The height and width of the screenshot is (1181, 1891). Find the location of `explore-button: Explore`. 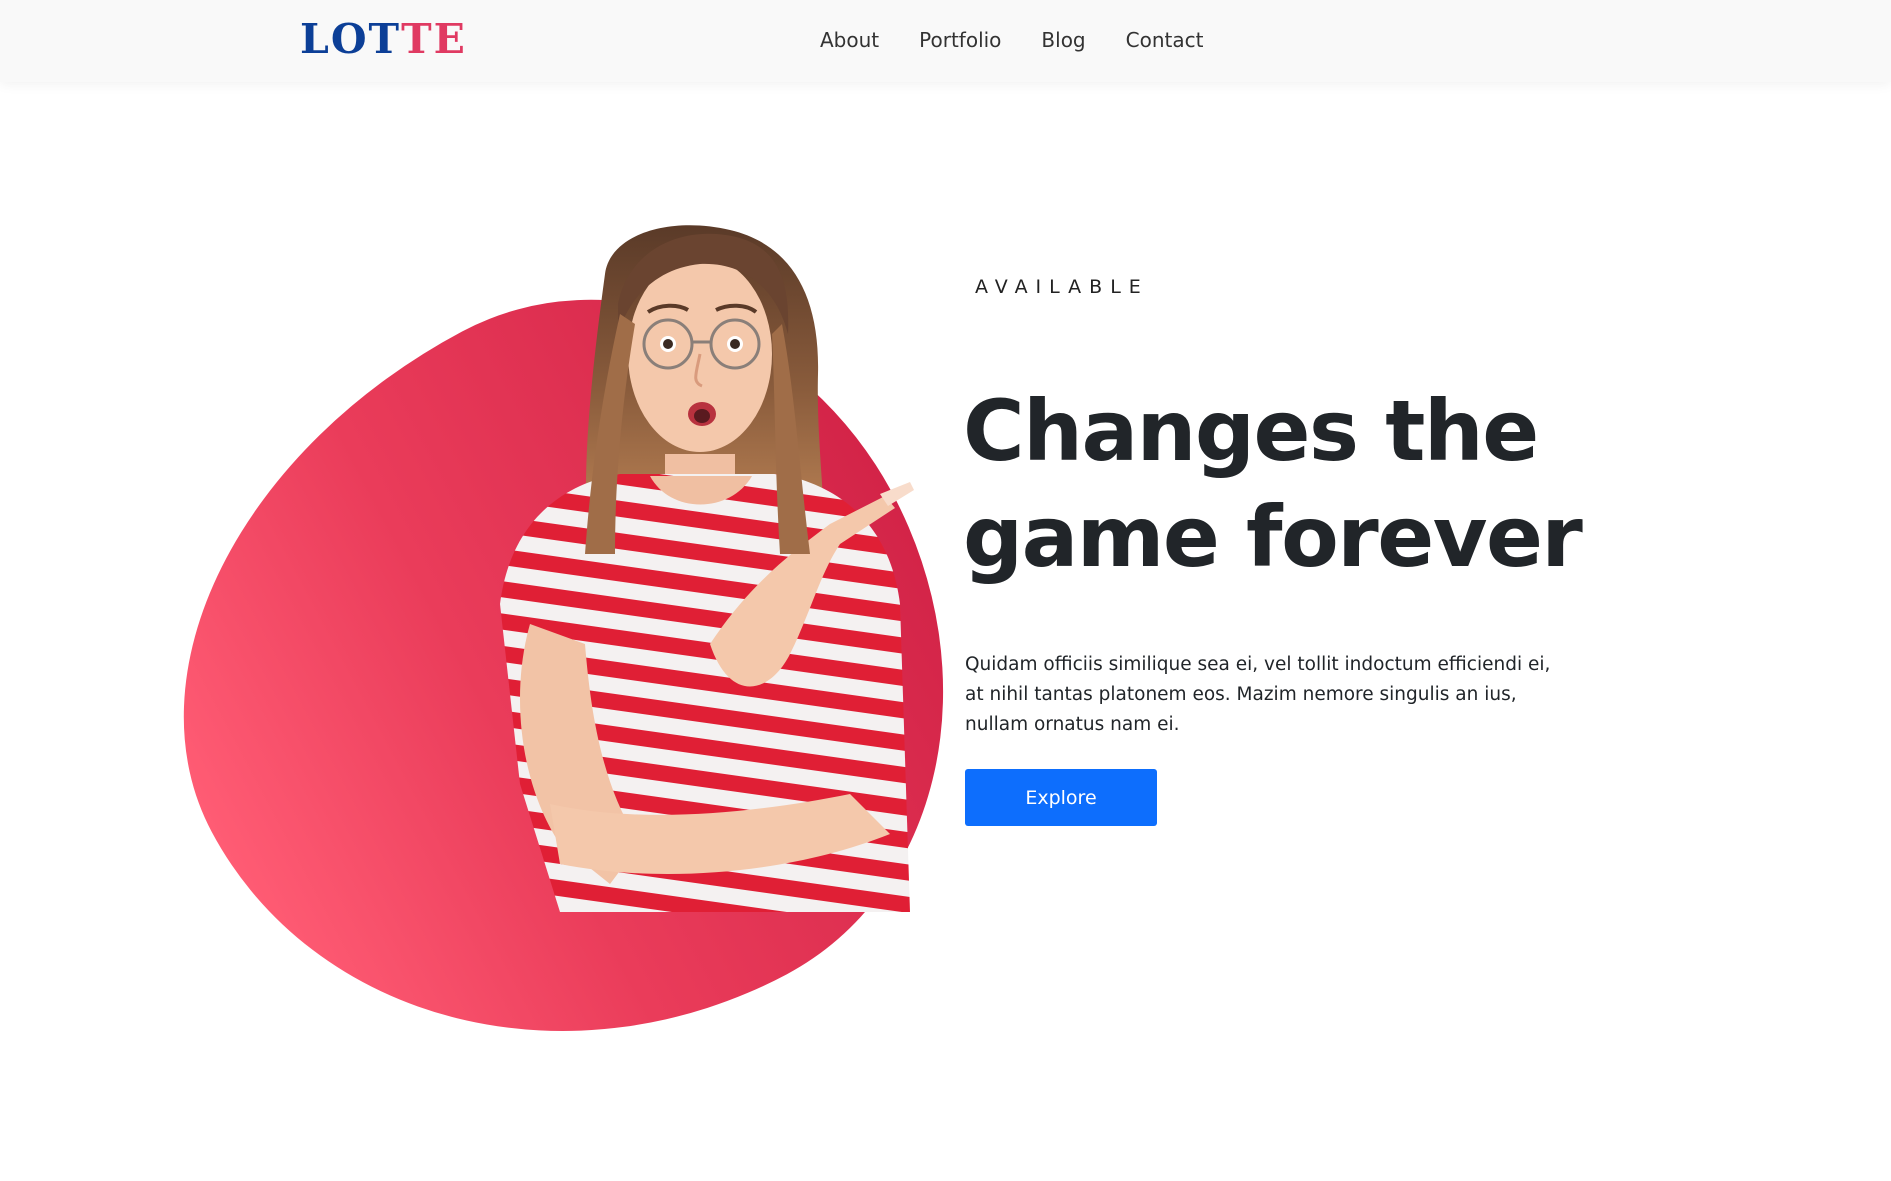

explore-button: Explore is located at coordinates (1061, 797).